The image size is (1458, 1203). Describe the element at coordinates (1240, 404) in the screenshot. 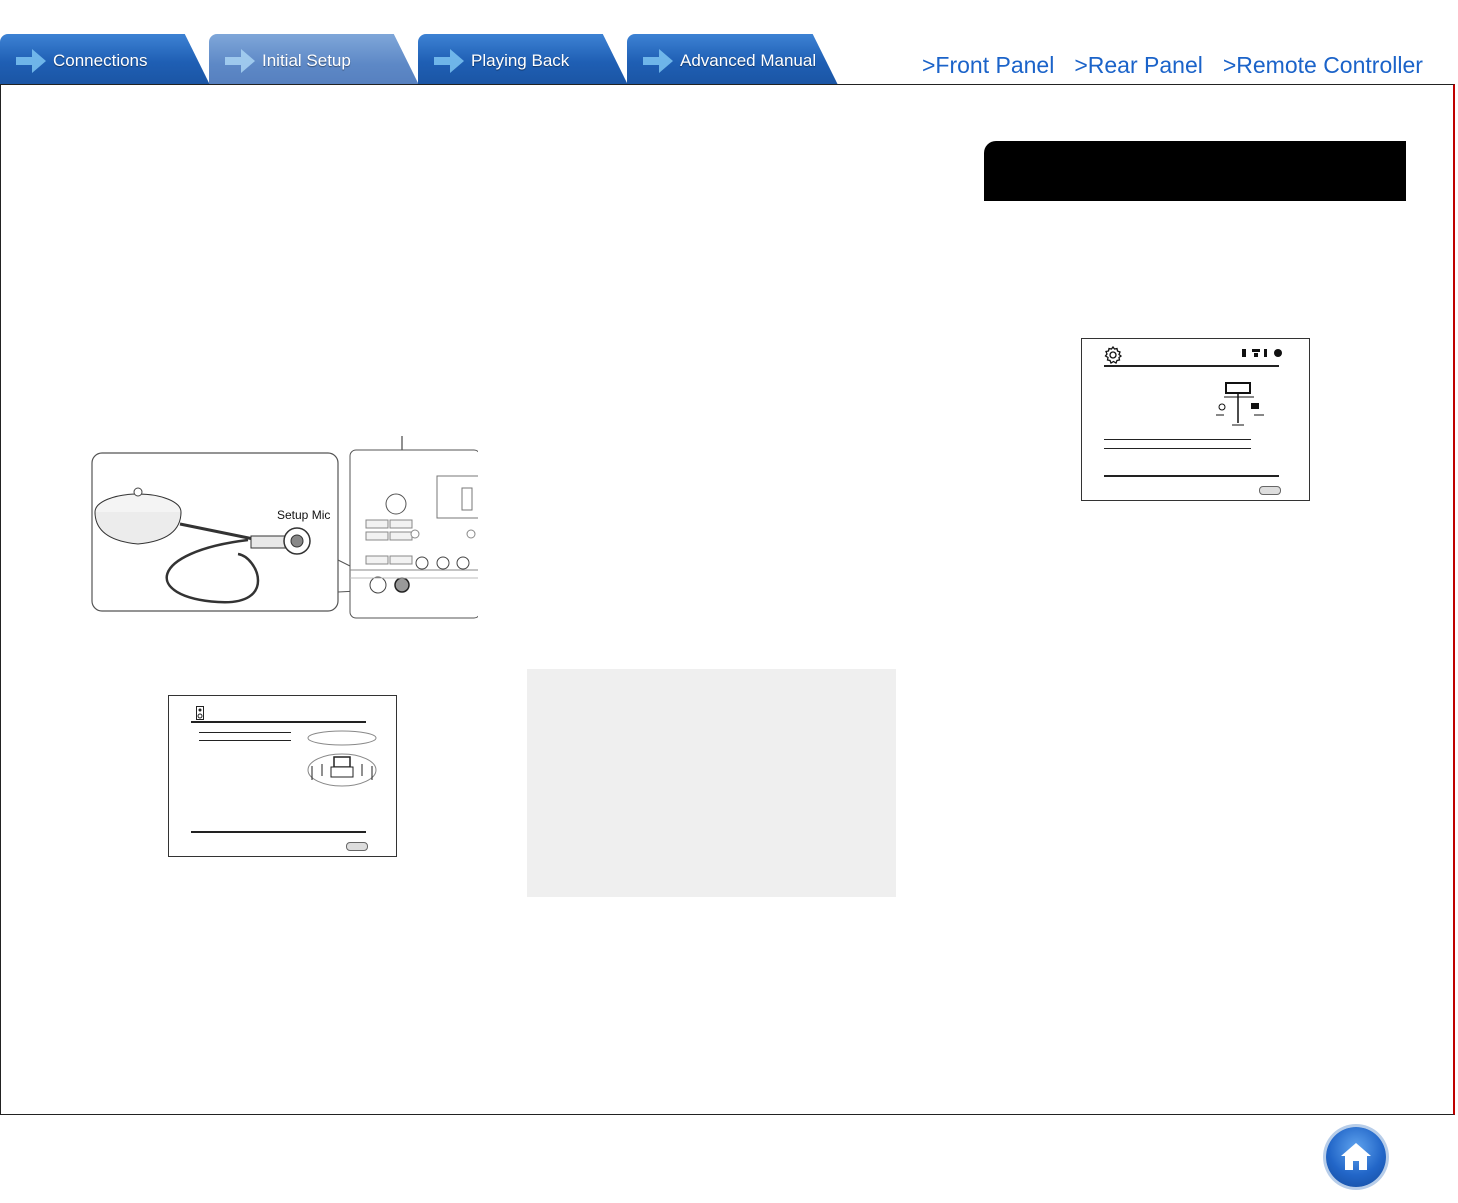

I see `connection-diagram` at that location.